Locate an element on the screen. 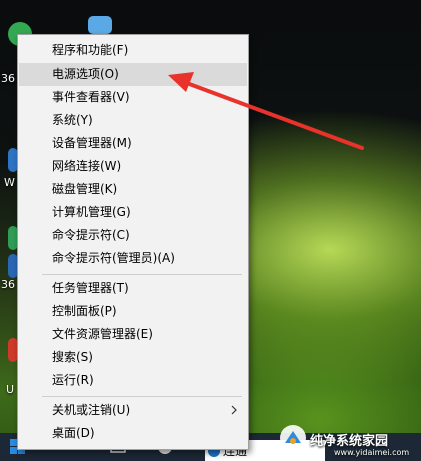 The height and width of the screenshot is (461, 421). watermark-url: www.yidaimei.com is located at coordinates (372, 452).